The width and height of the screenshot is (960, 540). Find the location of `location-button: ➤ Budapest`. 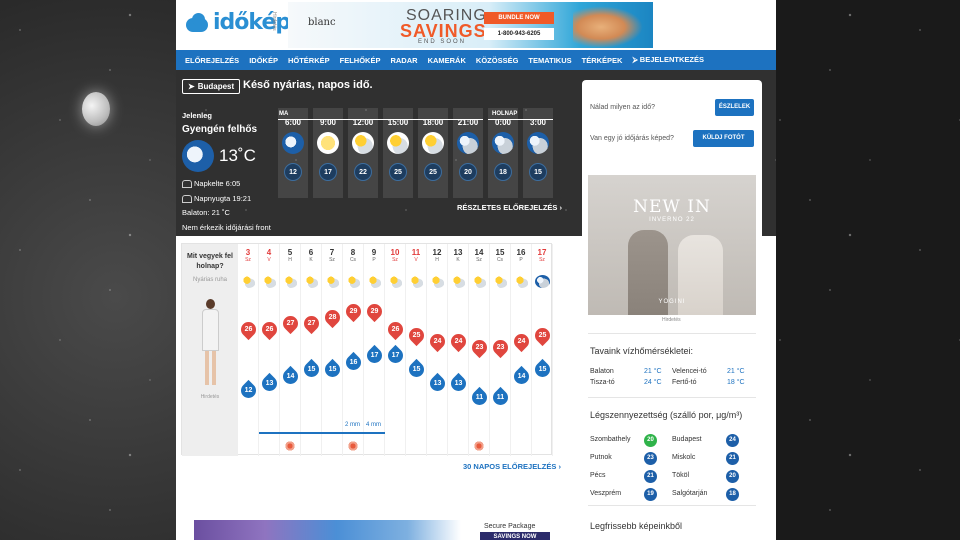

location-button: ➤ Budapest is located at coordinates (211, 86).